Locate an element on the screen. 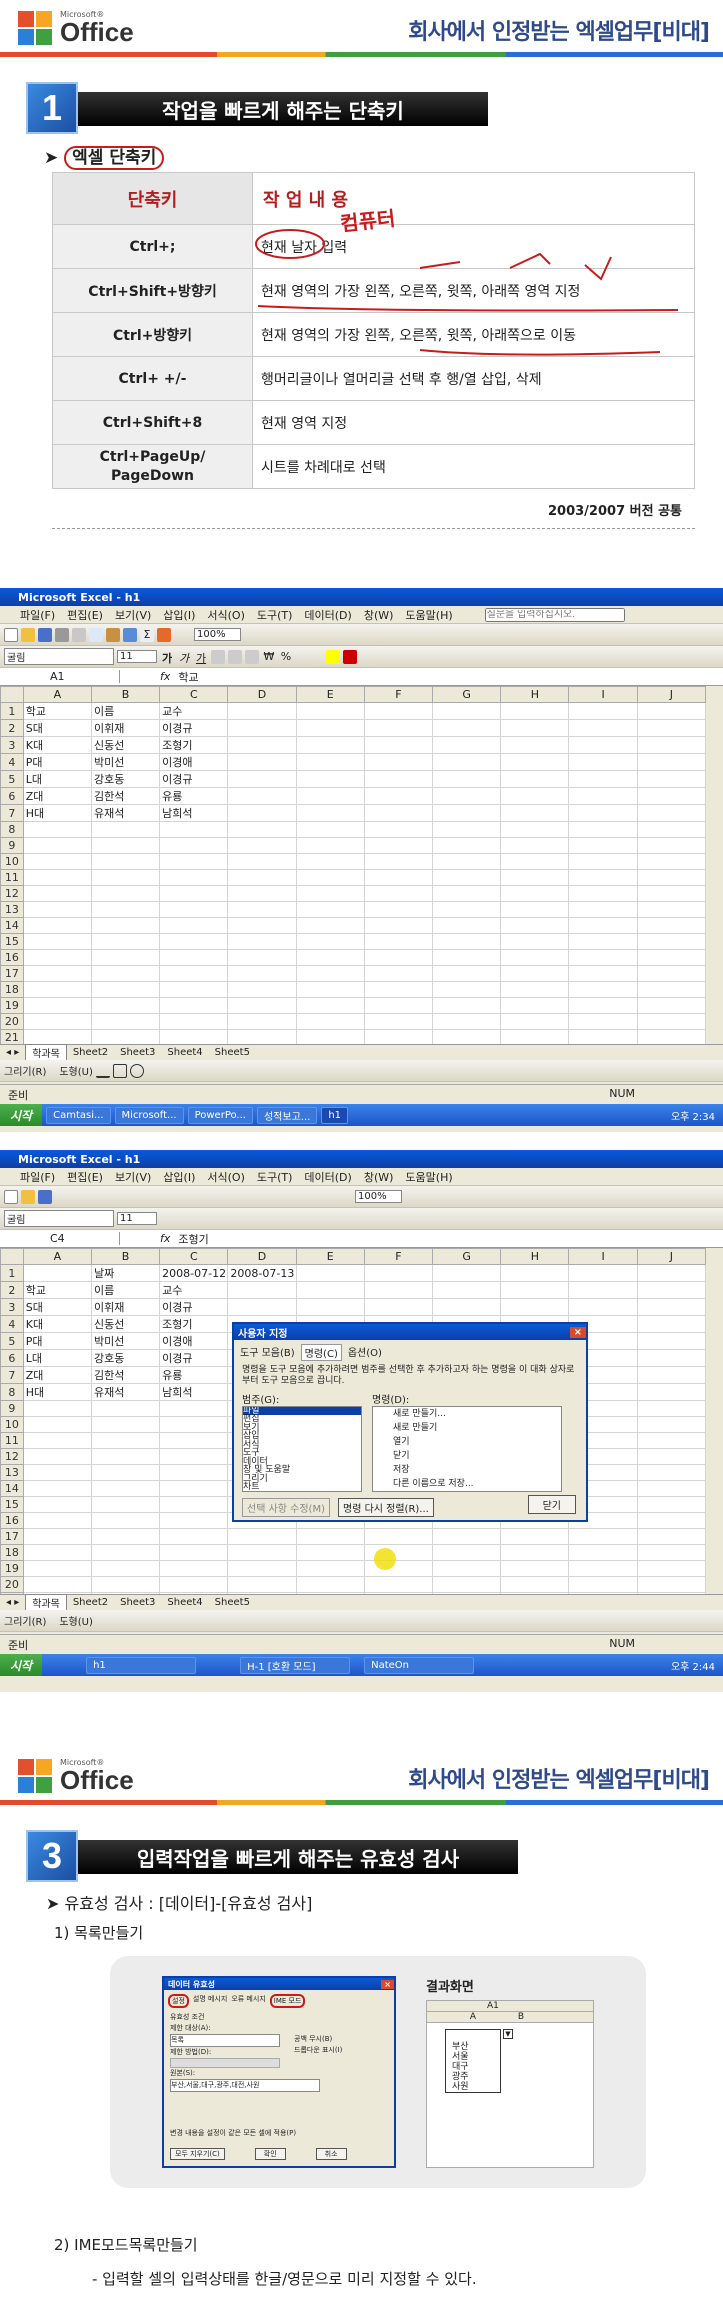 This screenshot has width=723, height=2309. tab-settings: 설정 is located at coordinates (178, 2001).